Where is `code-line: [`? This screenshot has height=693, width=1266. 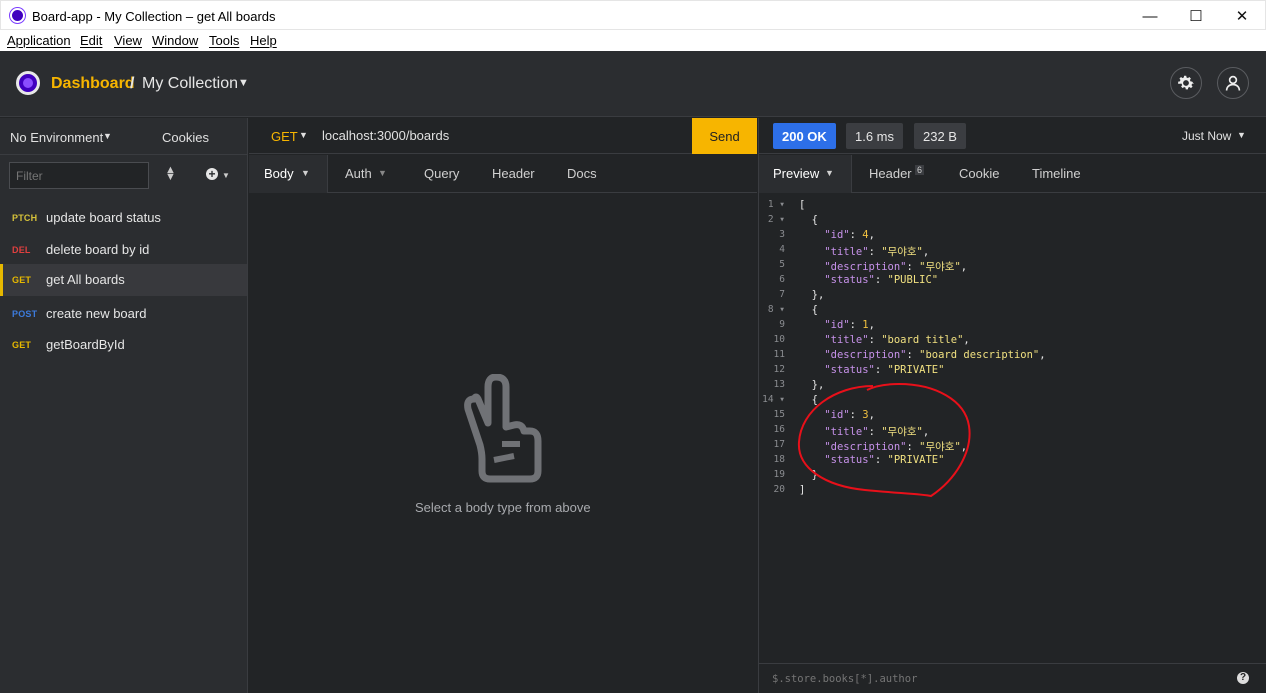 code-line: [ is located at coordinates (802, 205).